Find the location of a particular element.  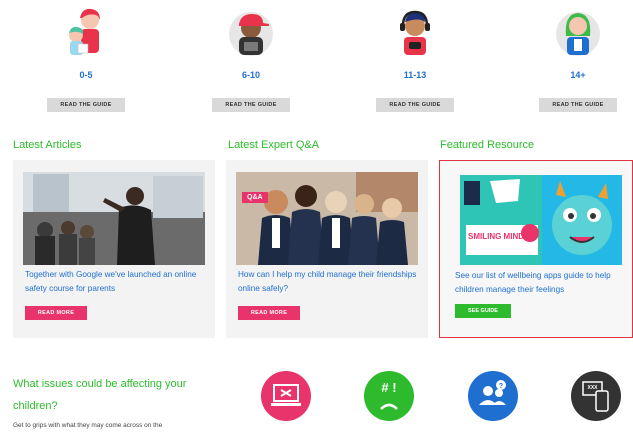

child-with-cap-avatar-icon is located at coordinates (251, 34).